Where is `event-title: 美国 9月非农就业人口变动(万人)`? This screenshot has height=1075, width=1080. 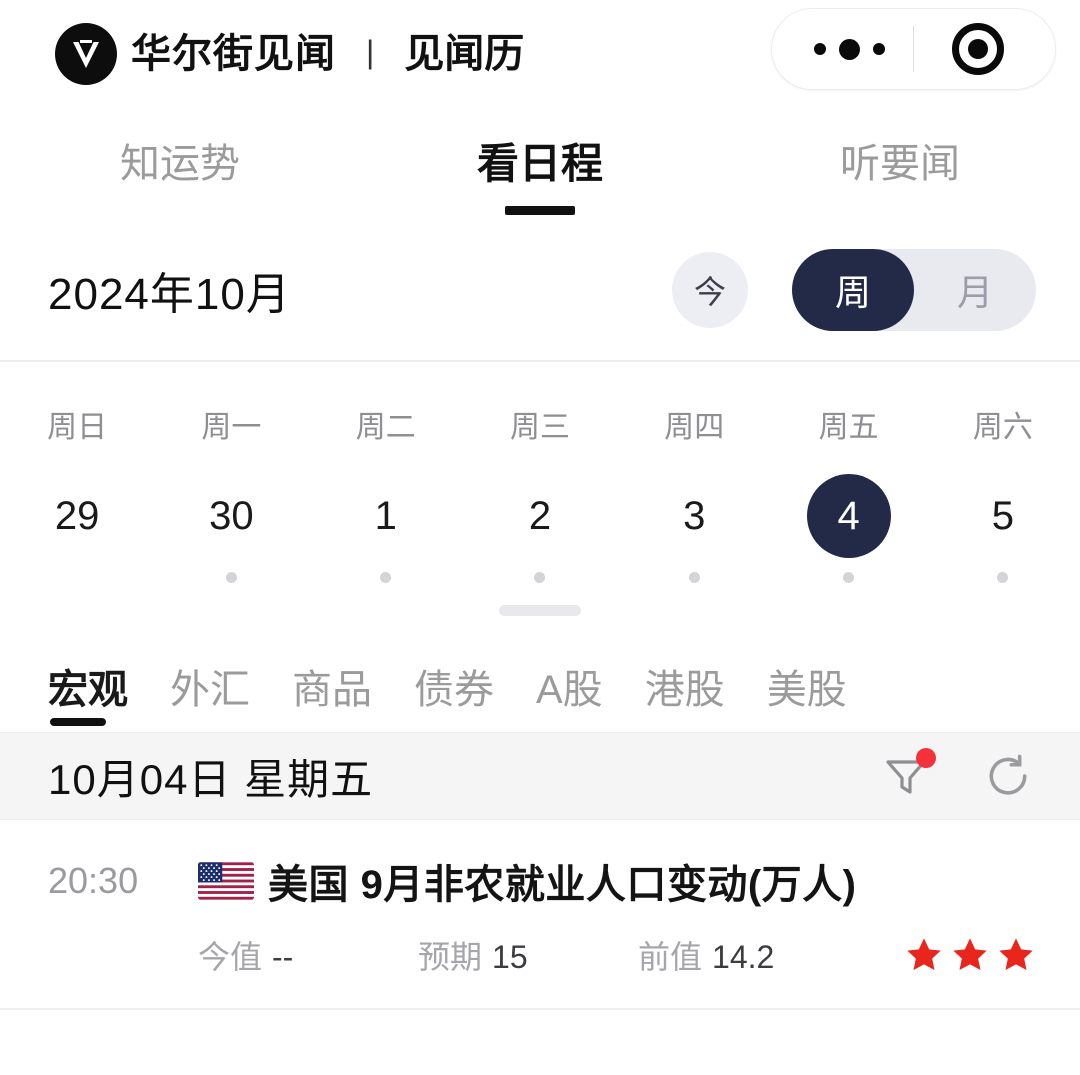
event-title: 美国 9月非农就业人口变动(万人) is located at coordinates (562, 885).